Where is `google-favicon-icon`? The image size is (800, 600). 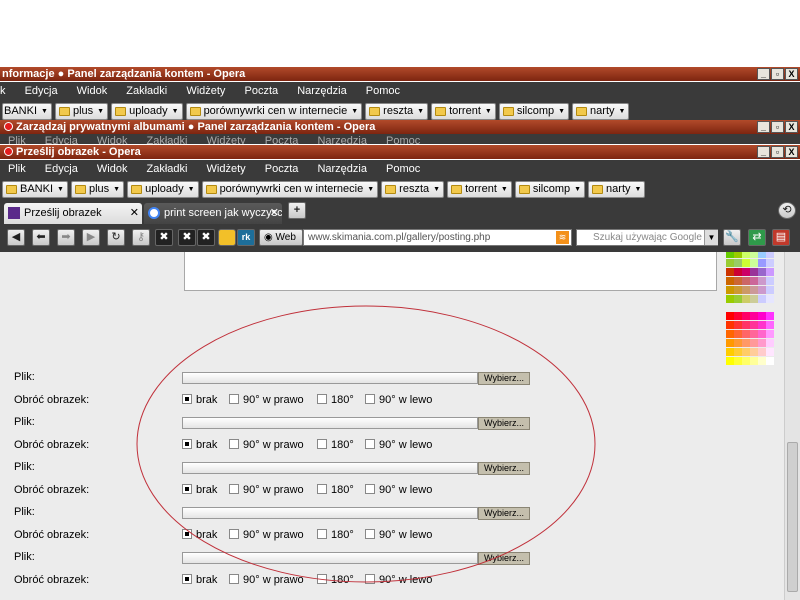
google-favicon-icon is located at coordinates (154, 213).